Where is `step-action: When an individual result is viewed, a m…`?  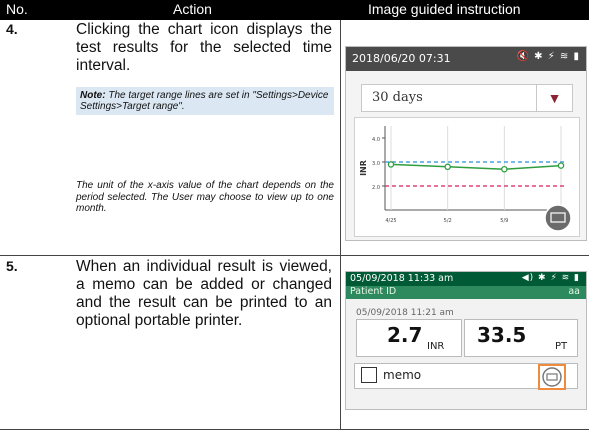
step-action: When an individual result is viewed, a m… is located at coordinates (204, 293).